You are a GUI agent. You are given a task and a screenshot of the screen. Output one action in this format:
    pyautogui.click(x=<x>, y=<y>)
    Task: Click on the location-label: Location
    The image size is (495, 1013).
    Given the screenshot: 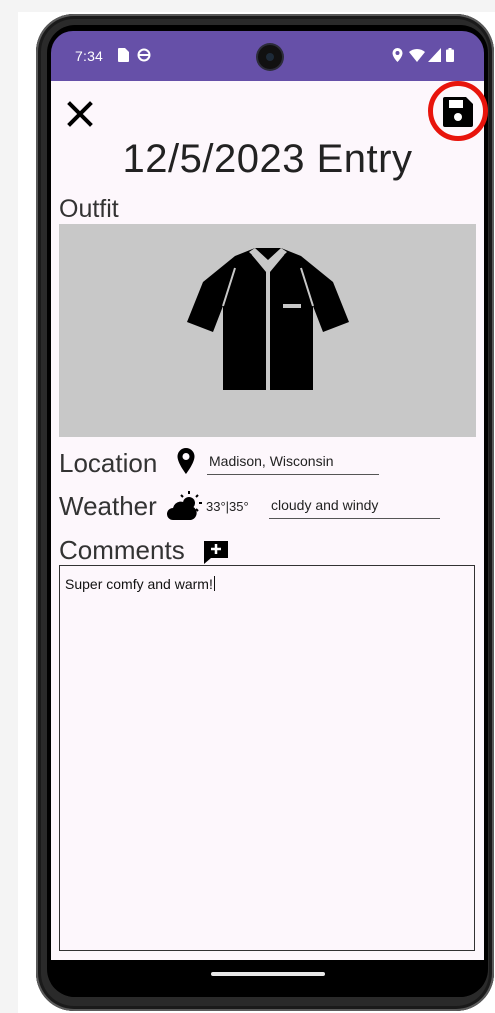 What is the action you would take?
    pyautogui.click(x=108, y=463)
    